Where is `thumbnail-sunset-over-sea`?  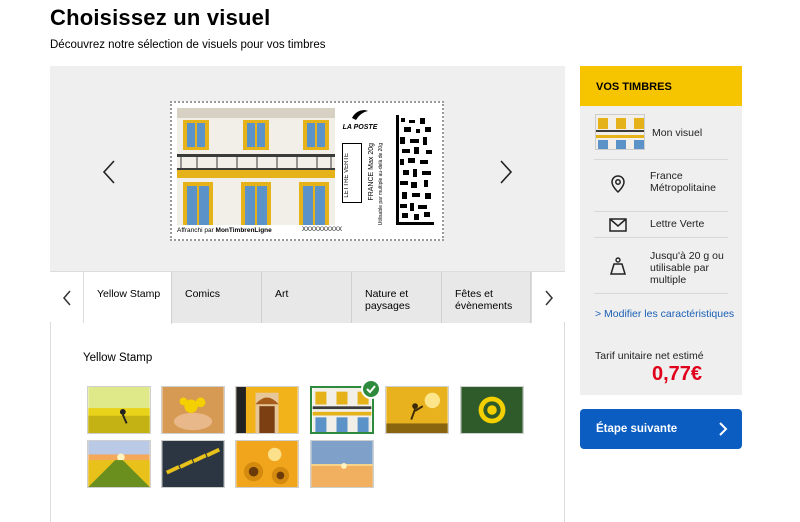
thumbnail-sunset-over-sea is located at coordinates (342, 464).